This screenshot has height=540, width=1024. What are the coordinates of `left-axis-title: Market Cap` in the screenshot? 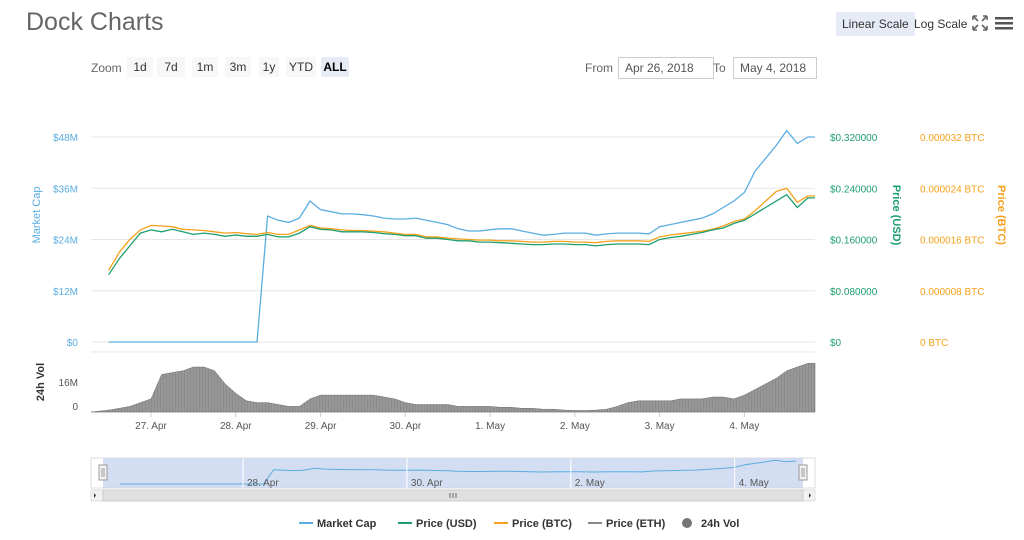 It's located at (37, 215).